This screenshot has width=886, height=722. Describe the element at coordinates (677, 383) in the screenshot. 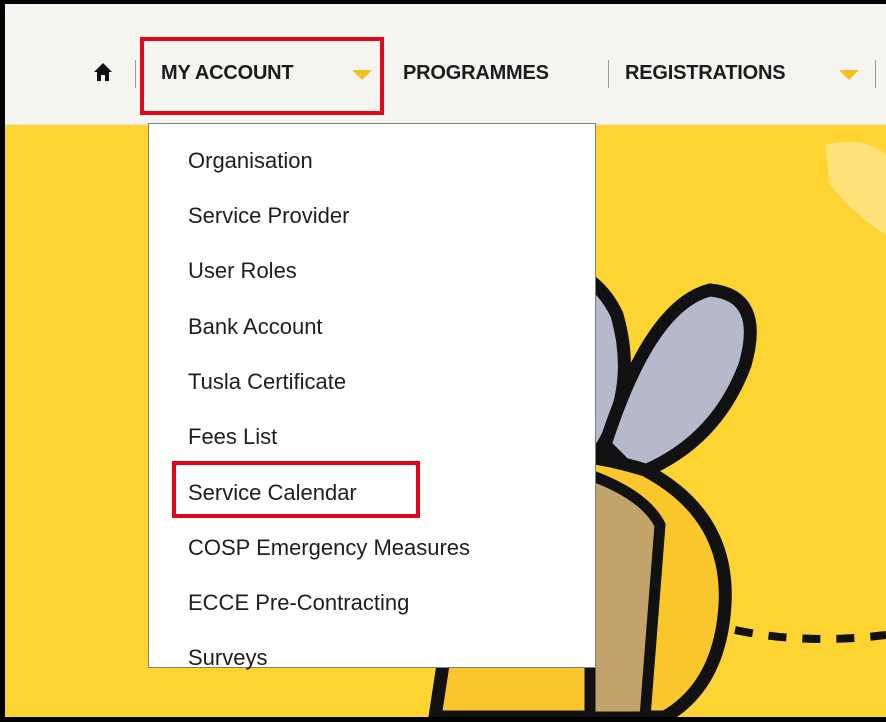

I see `bee-wing-icon` at that location.